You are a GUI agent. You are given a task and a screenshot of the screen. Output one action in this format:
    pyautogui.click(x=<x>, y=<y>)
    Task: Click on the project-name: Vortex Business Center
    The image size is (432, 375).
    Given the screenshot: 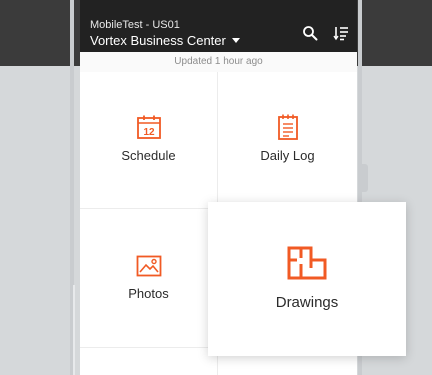 What is the action you would take?
    pyautogui.click(x=158, y=40)
    